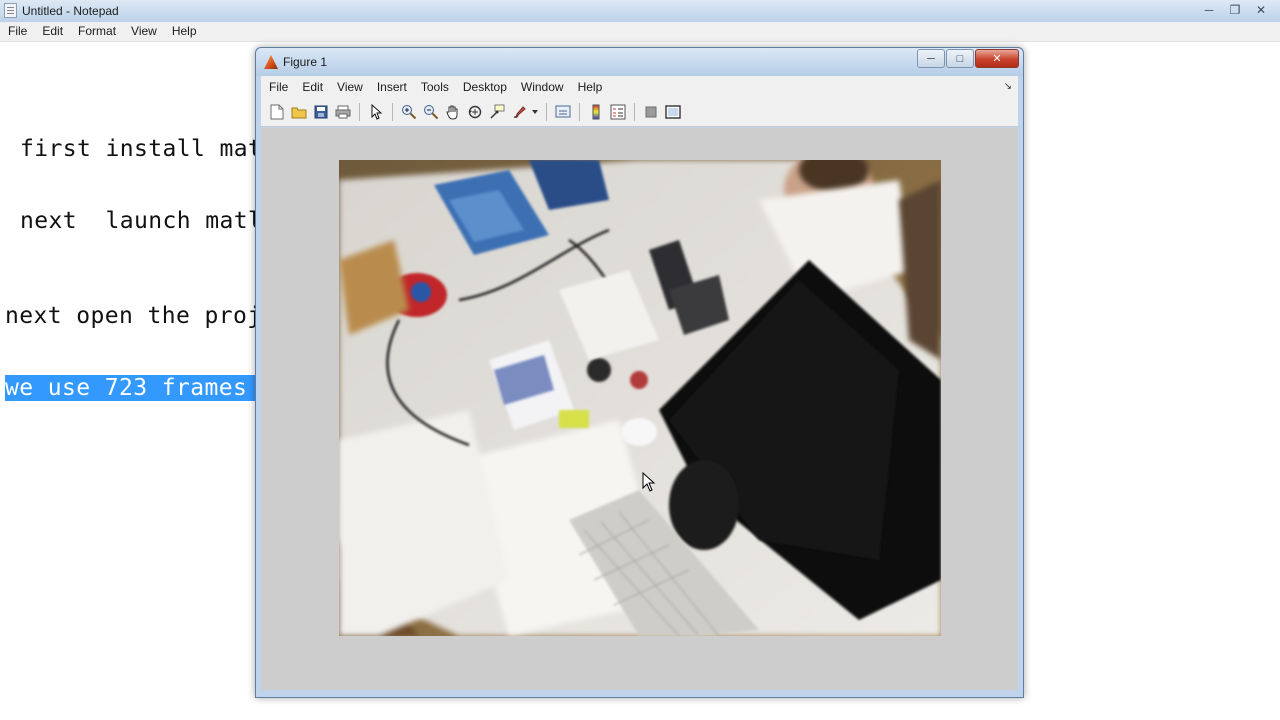 This screenshot has width=1280, height=720. Describe the element at coordinates (672, 112) in the screenshot. I see `show-plot-tools-icon` at that location.